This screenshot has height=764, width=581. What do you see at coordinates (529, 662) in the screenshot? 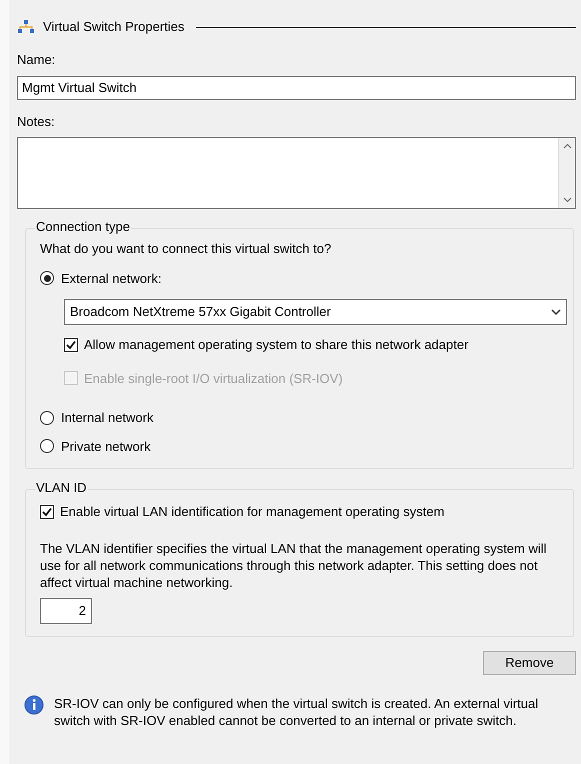
I see `remove-button: Remove` at bounding box center [529, 662].